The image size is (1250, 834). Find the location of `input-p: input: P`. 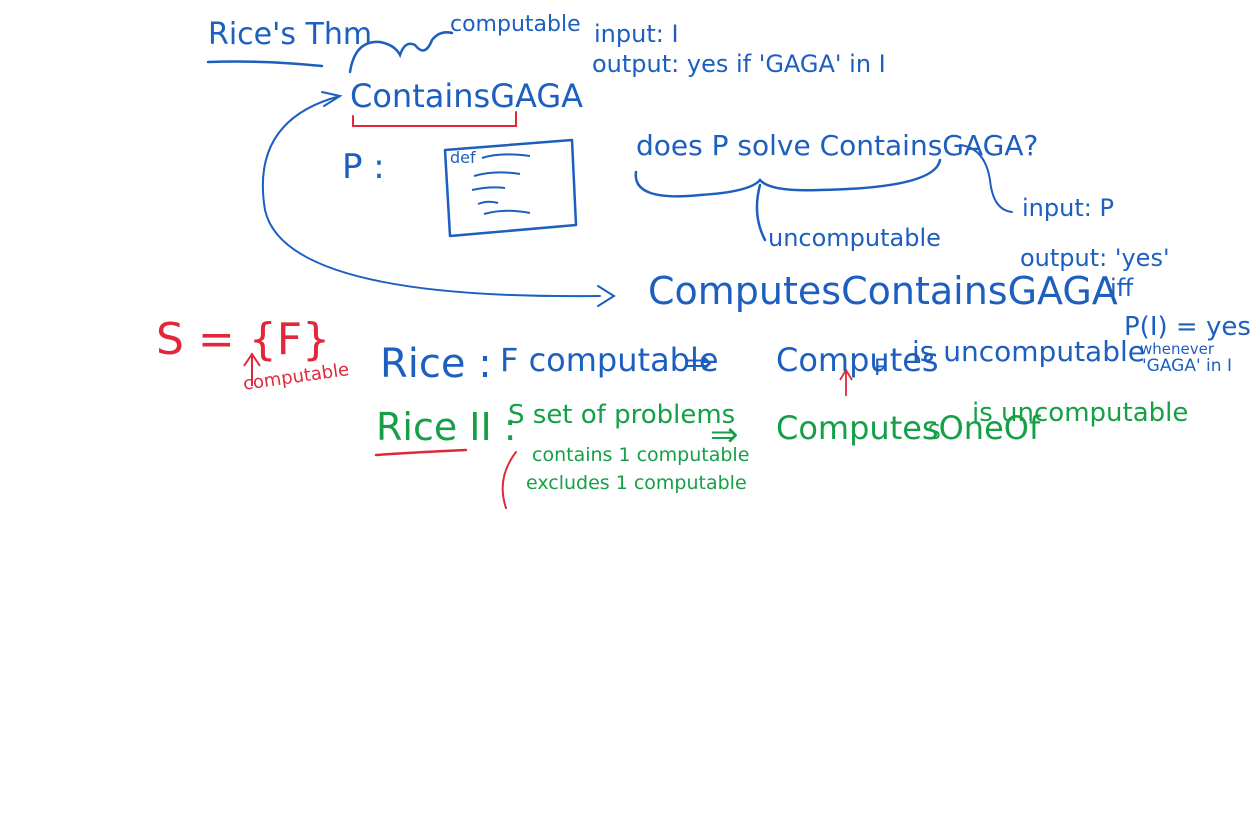

input-p: input: P is located at coordinates (1068, 208).